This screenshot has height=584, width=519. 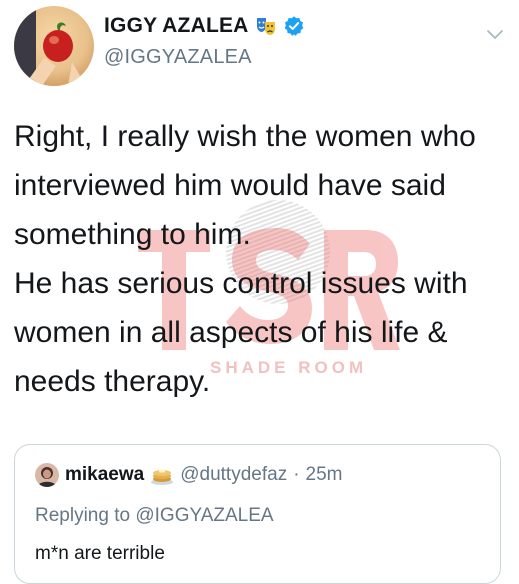 I want to click on name-row: IGGY AZALEA, so click(x=204, y=26).